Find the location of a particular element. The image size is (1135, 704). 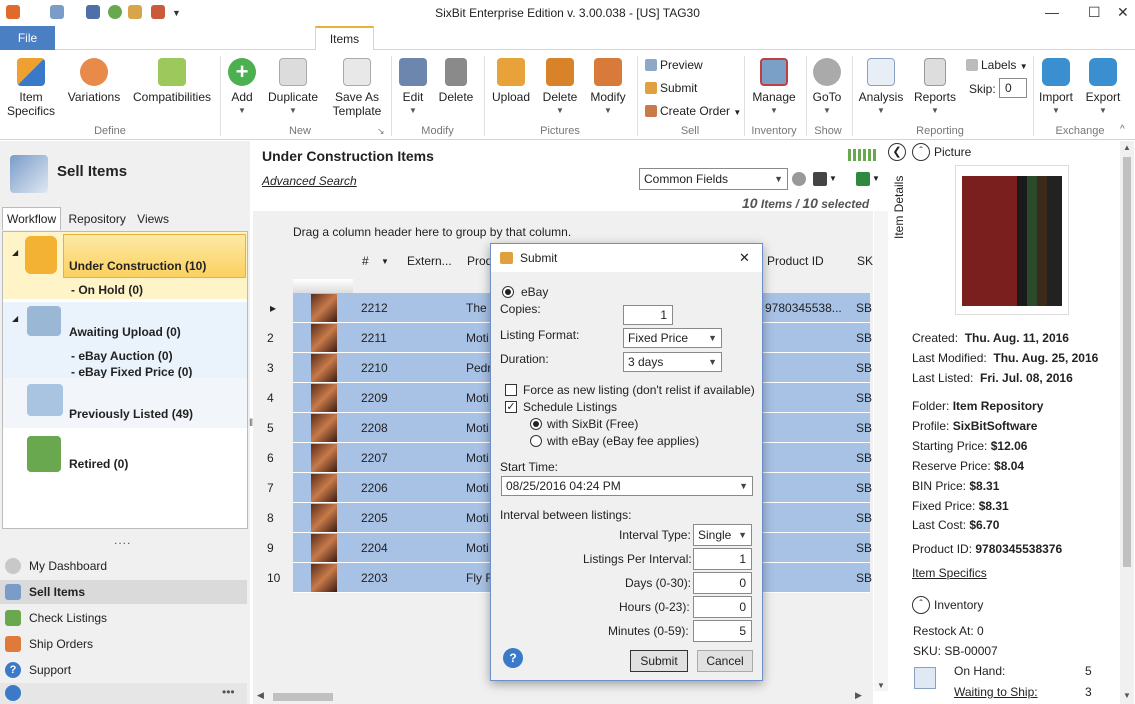

workflow-retired: Retired (0) is located at coordinates (98, 464).